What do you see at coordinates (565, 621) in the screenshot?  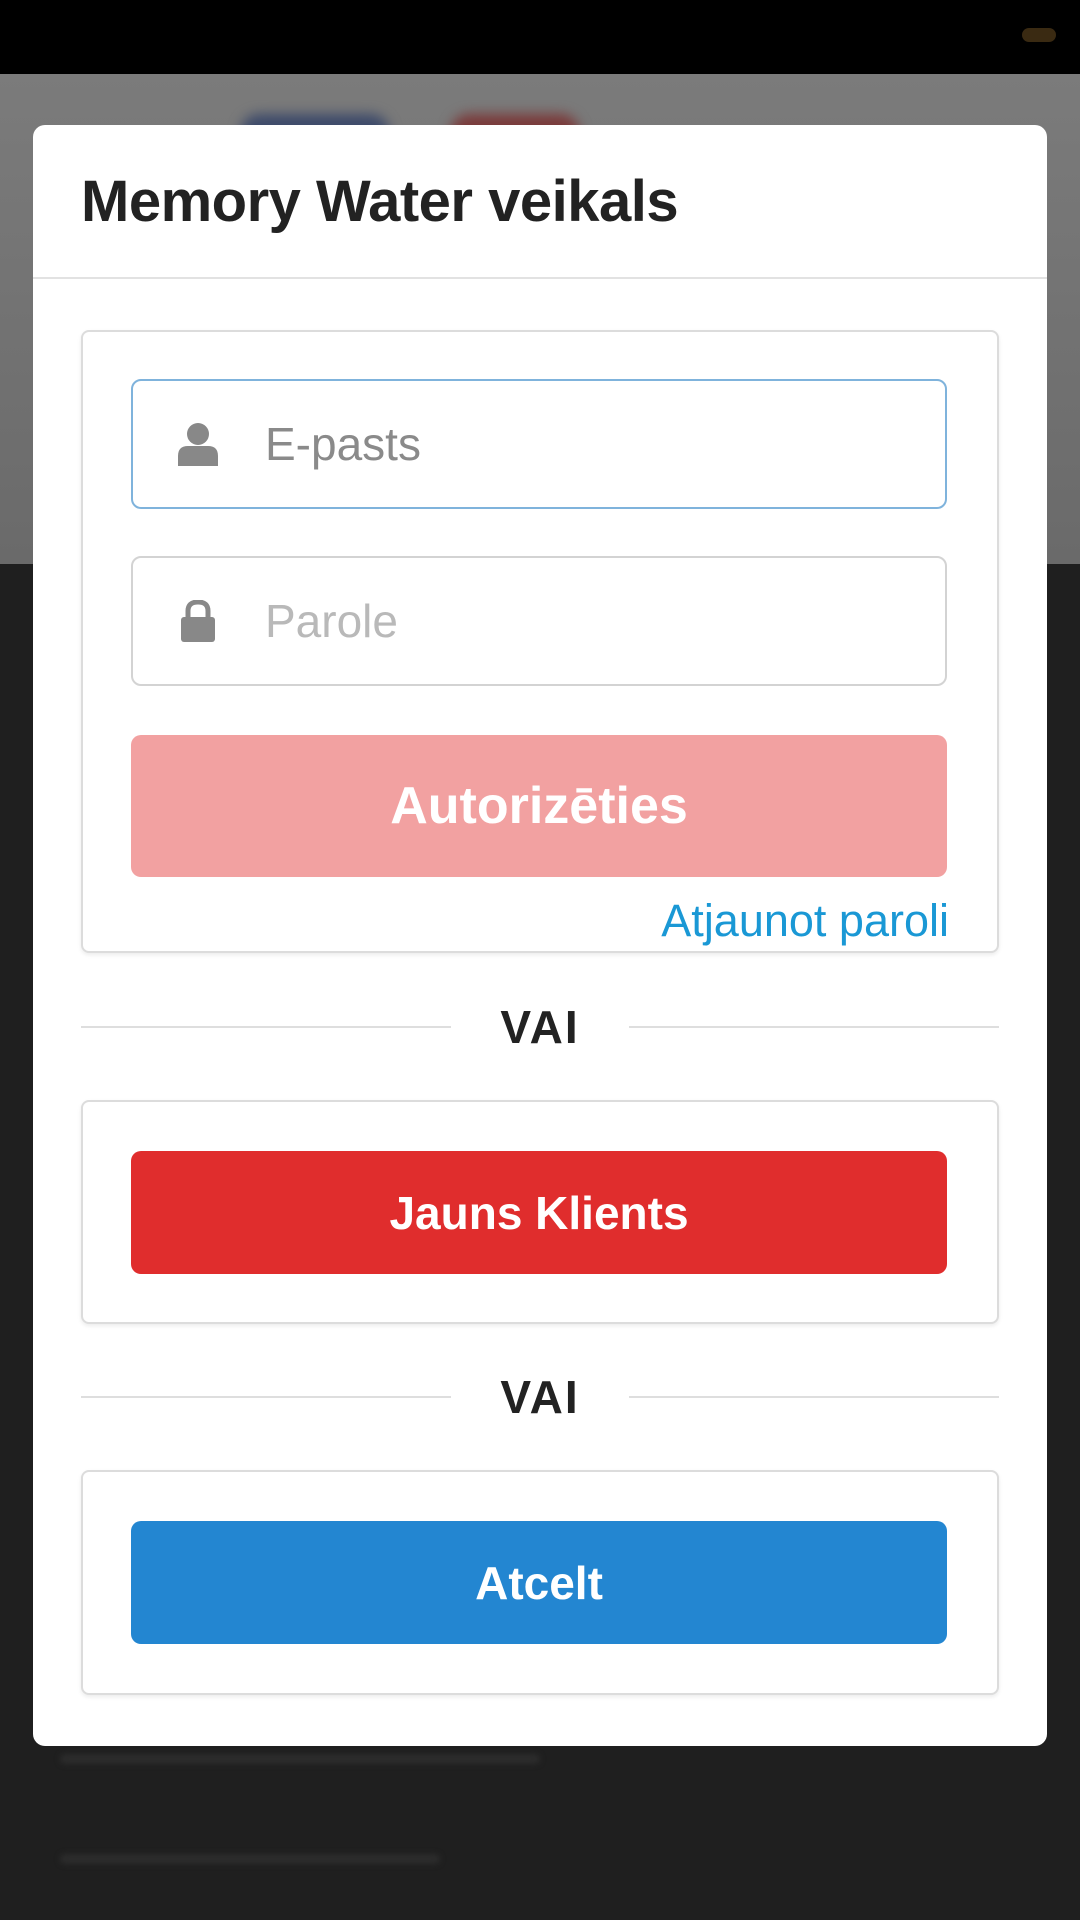 I see `password-input` at bounding box center [565, 621].